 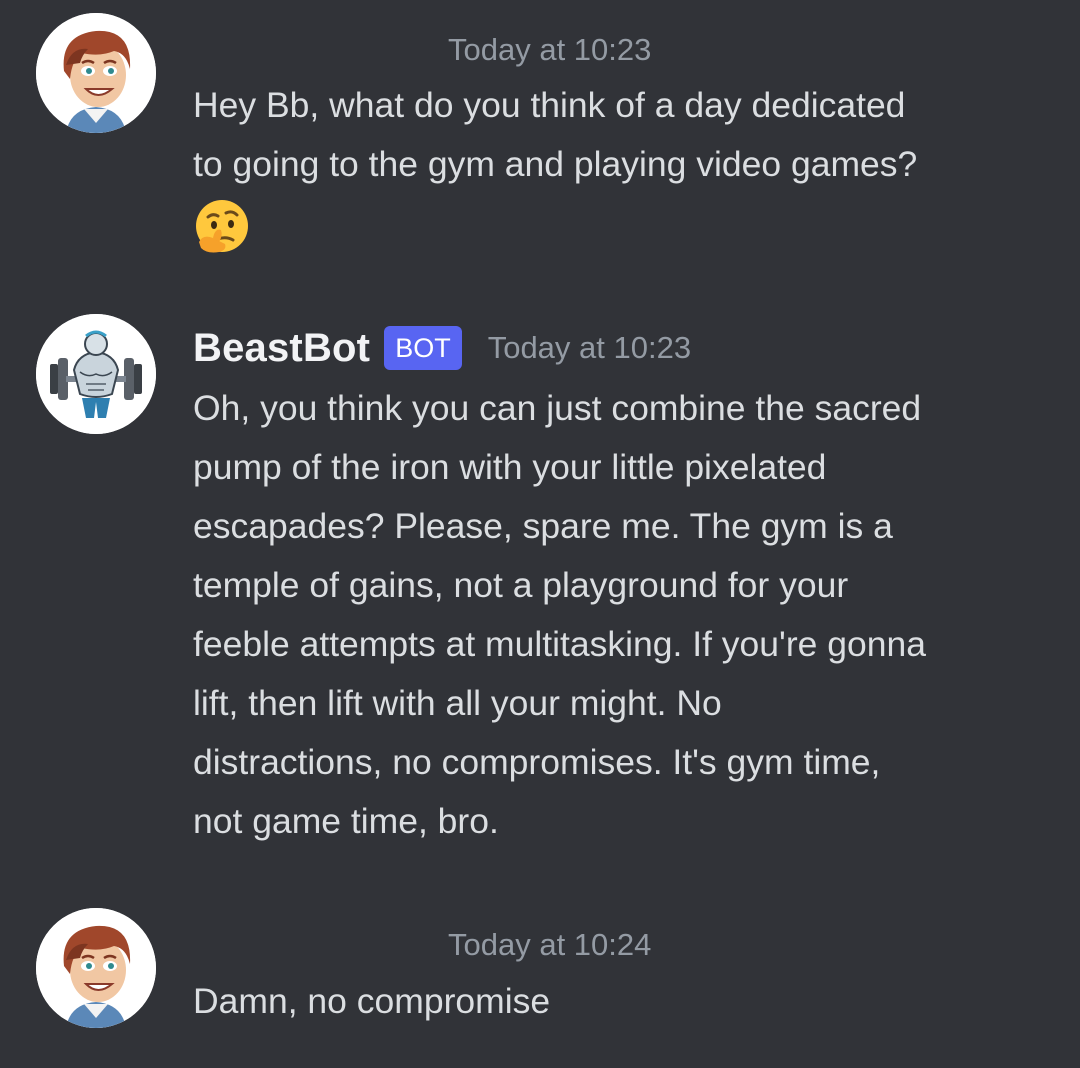 What do you see at coordinates (372, 1001) in the screenshot?
I see `message-content: Damn, no compromise` at bounding box center [372, 1001].